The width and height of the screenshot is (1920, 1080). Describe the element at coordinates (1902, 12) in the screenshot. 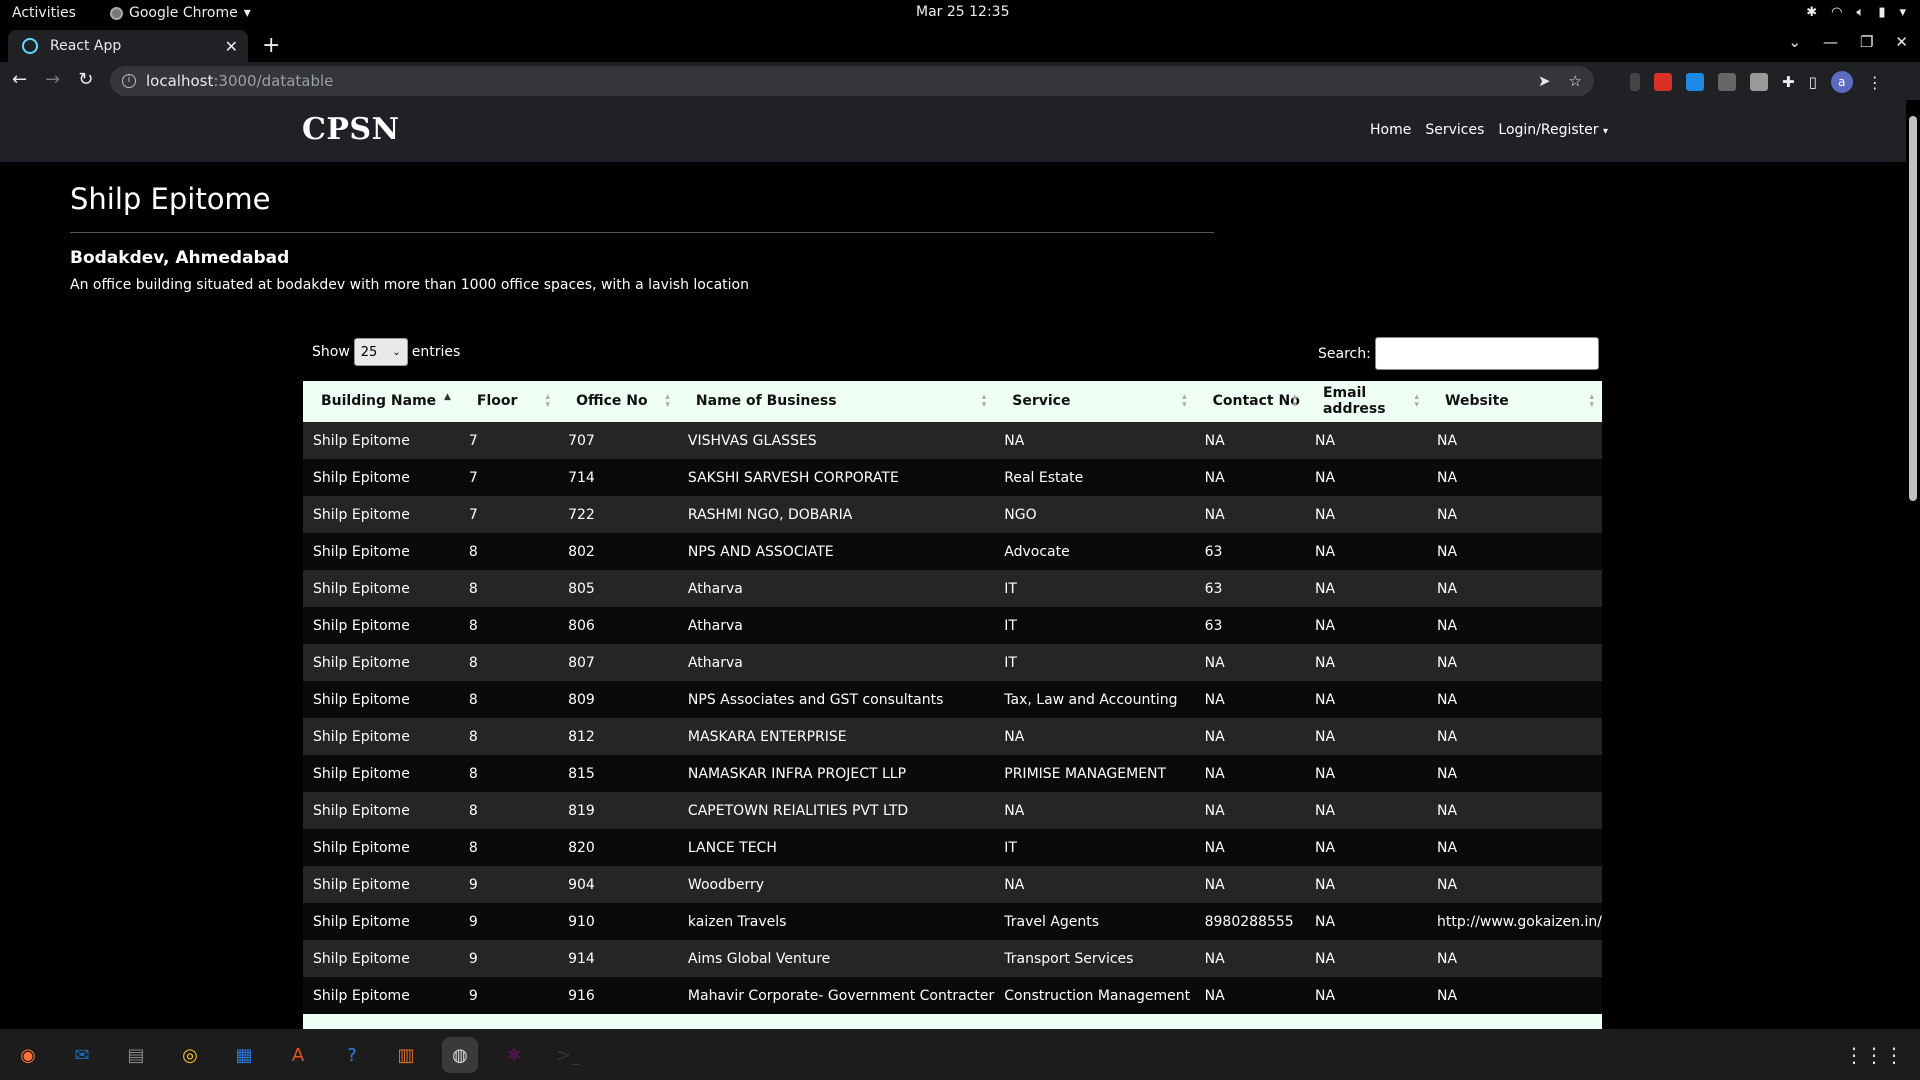

I see `power-menu-icon: ▾` at that location.